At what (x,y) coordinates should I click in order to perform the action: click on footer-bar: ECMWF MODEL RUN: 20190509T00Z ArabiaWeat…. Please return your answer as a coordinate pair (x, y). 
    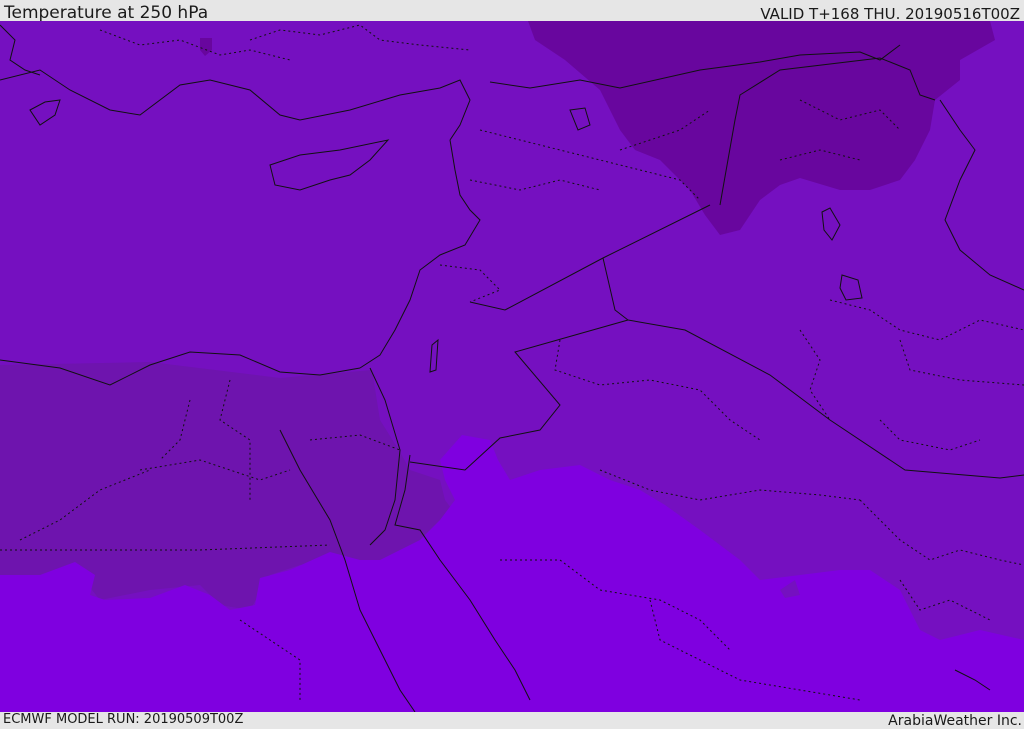
    Looking at the image, I should click on (512, 720).